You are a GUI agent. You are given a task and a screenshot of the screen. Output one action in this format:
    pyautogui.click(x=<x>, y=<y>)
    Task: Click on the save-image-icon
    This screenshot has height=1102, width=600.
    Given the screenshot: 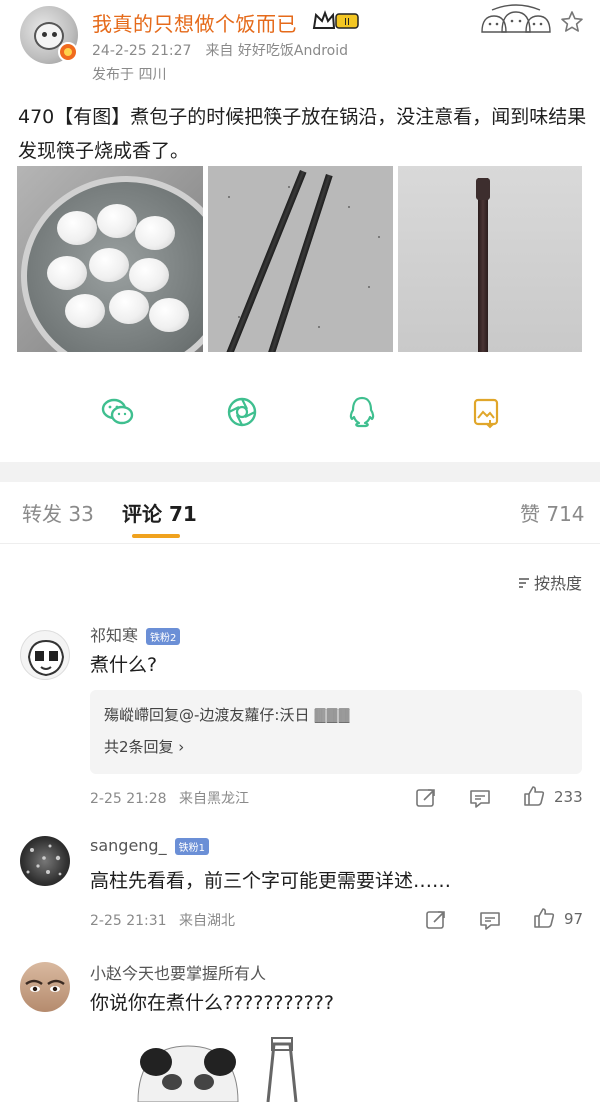 What is the action you would take?
    pyautogui.click(x=486, y=412)
    